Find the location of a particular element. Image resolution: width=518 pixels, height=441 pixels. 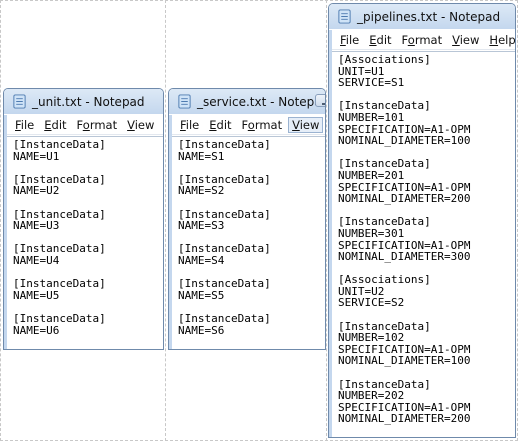

window-title: _service.txt - Notepad is located at coordinates (261, 101).